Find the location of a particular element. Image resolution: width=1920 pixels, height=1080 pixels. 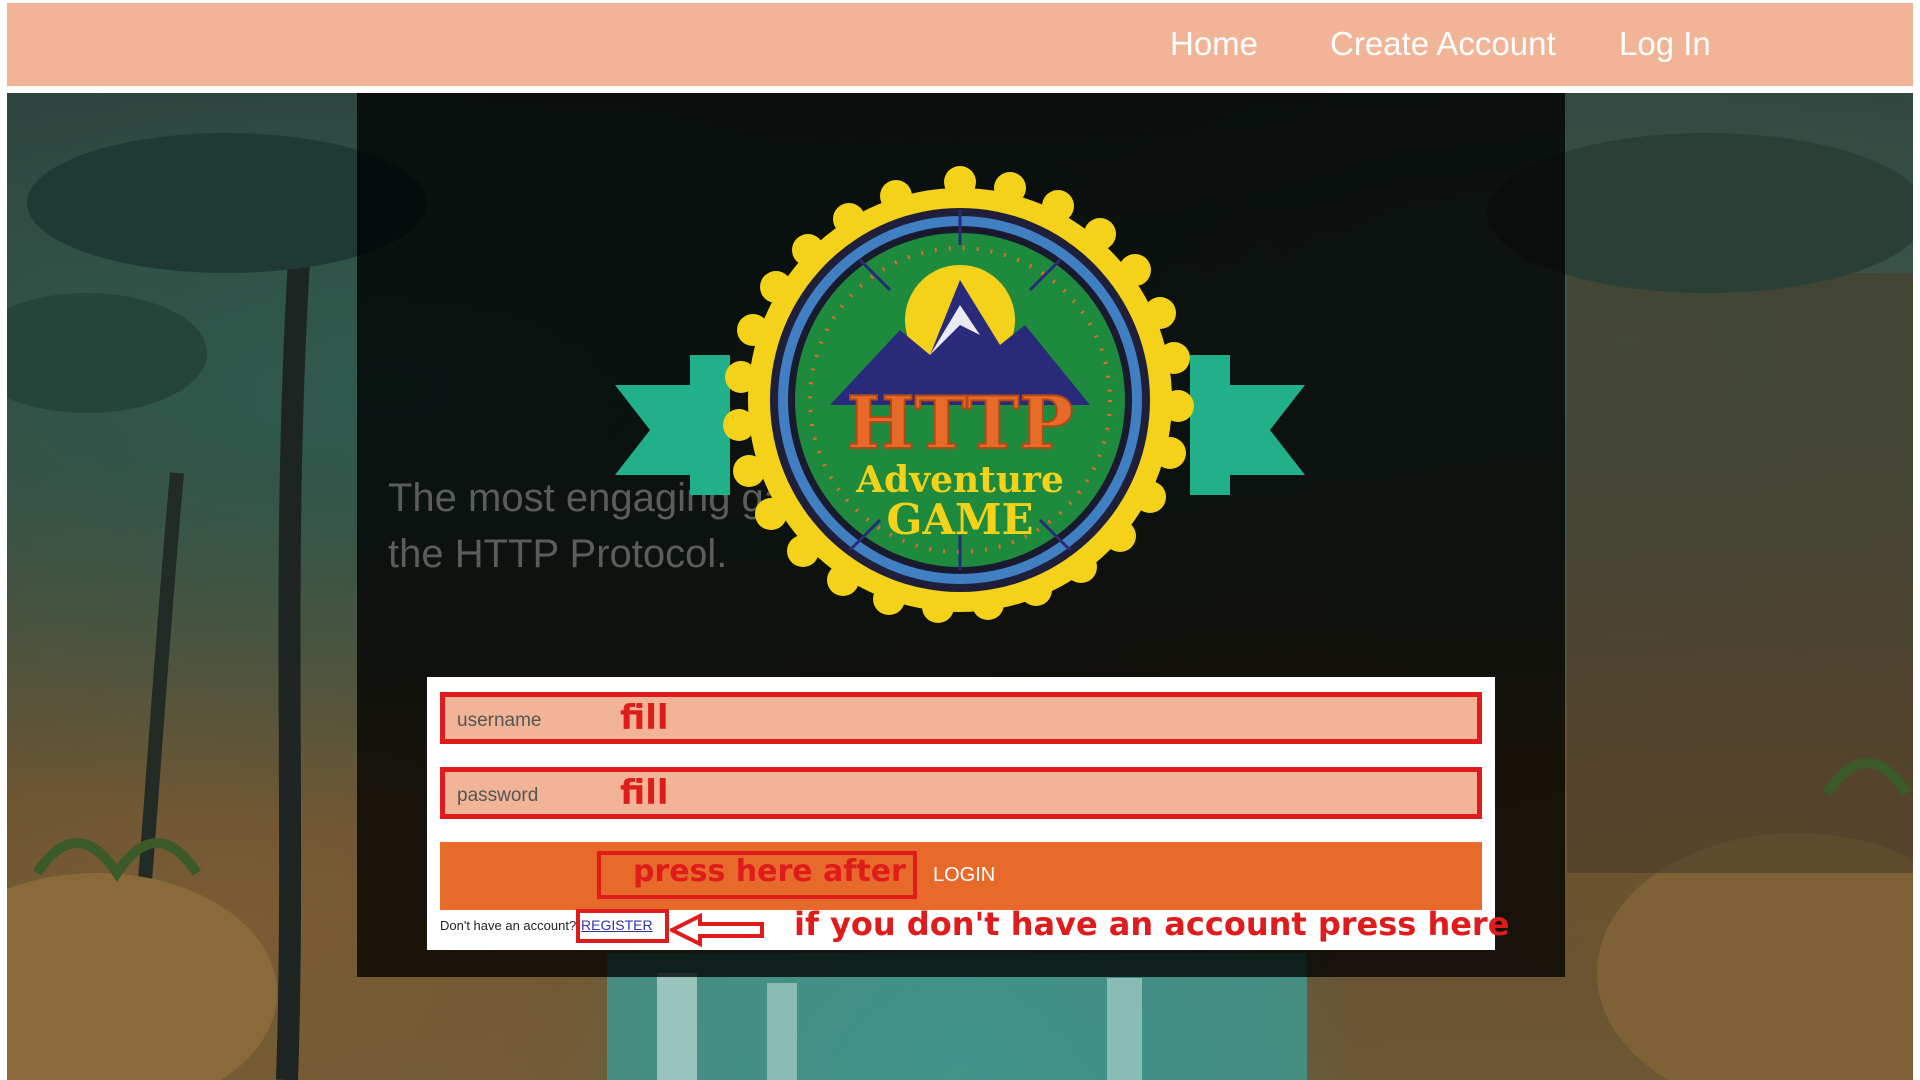

annotation-fill-password: fill is located at coordinates (644, 793).